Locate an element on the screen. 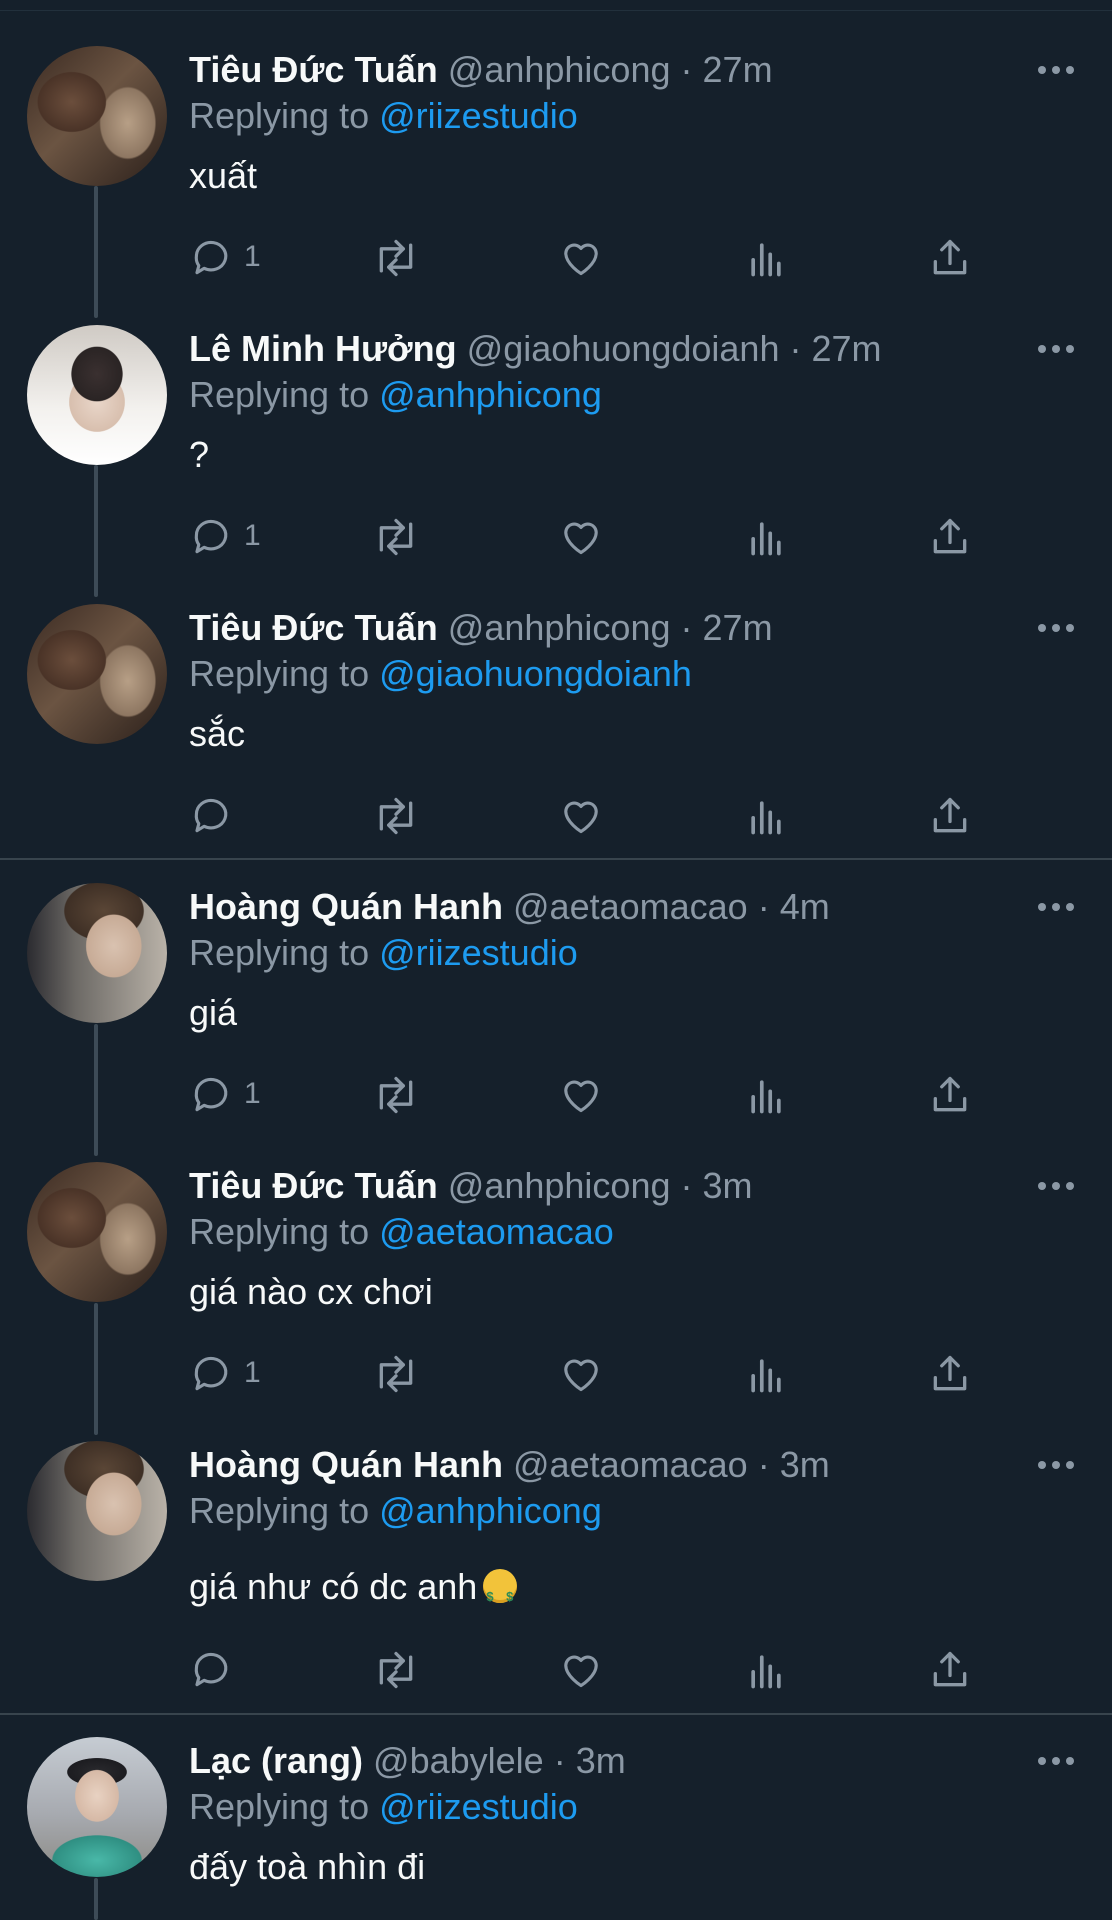 The width and height of the screenshot is (1112, 1920). timestamp: 4m is located at coordinates (805, 906).